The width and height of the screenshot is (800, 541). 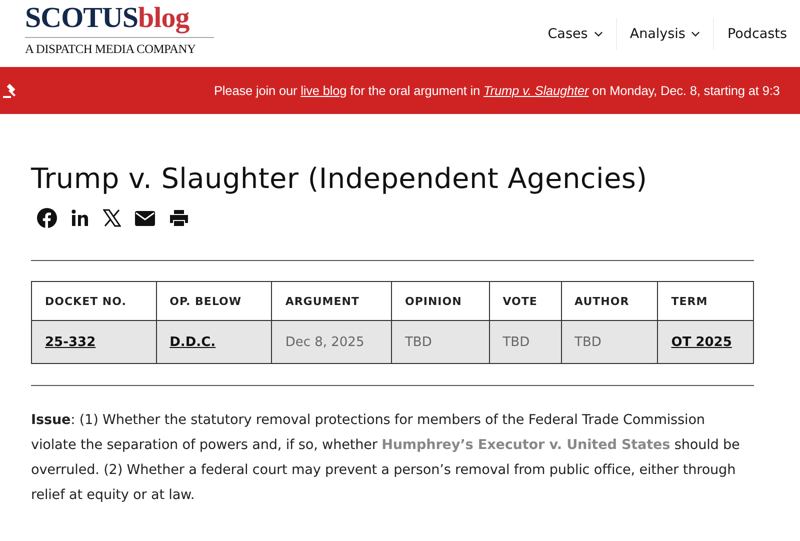 I want to click on banner-link: live blog, so click(x=323, y=90).